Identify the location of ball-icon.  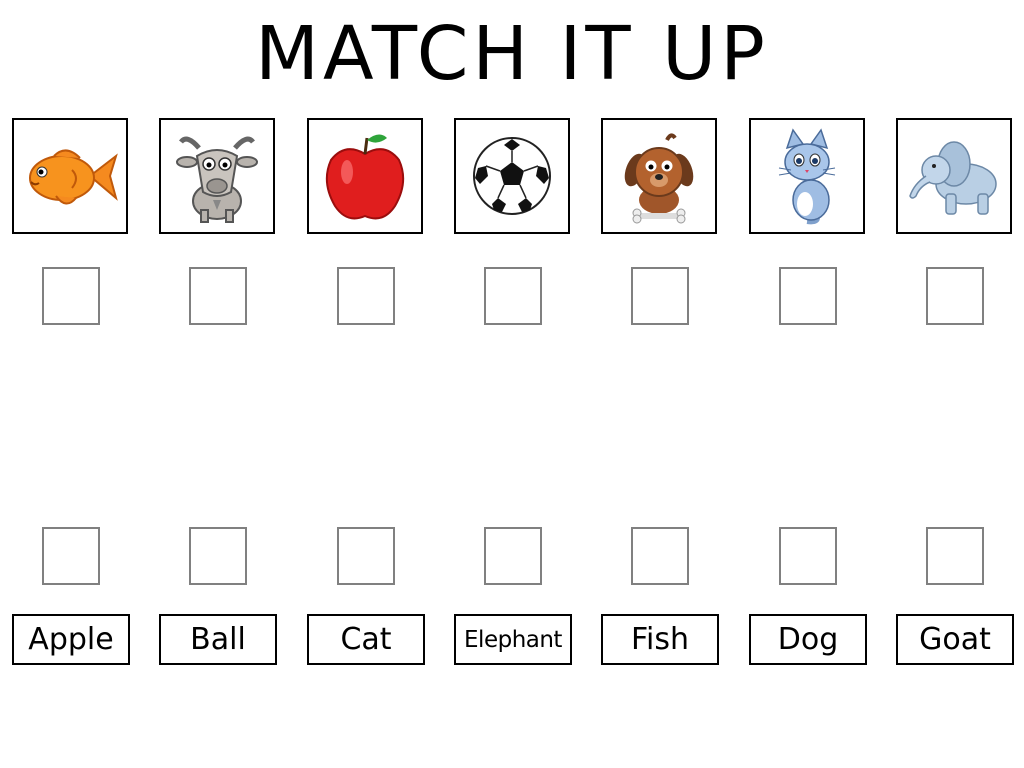
(512, 176).